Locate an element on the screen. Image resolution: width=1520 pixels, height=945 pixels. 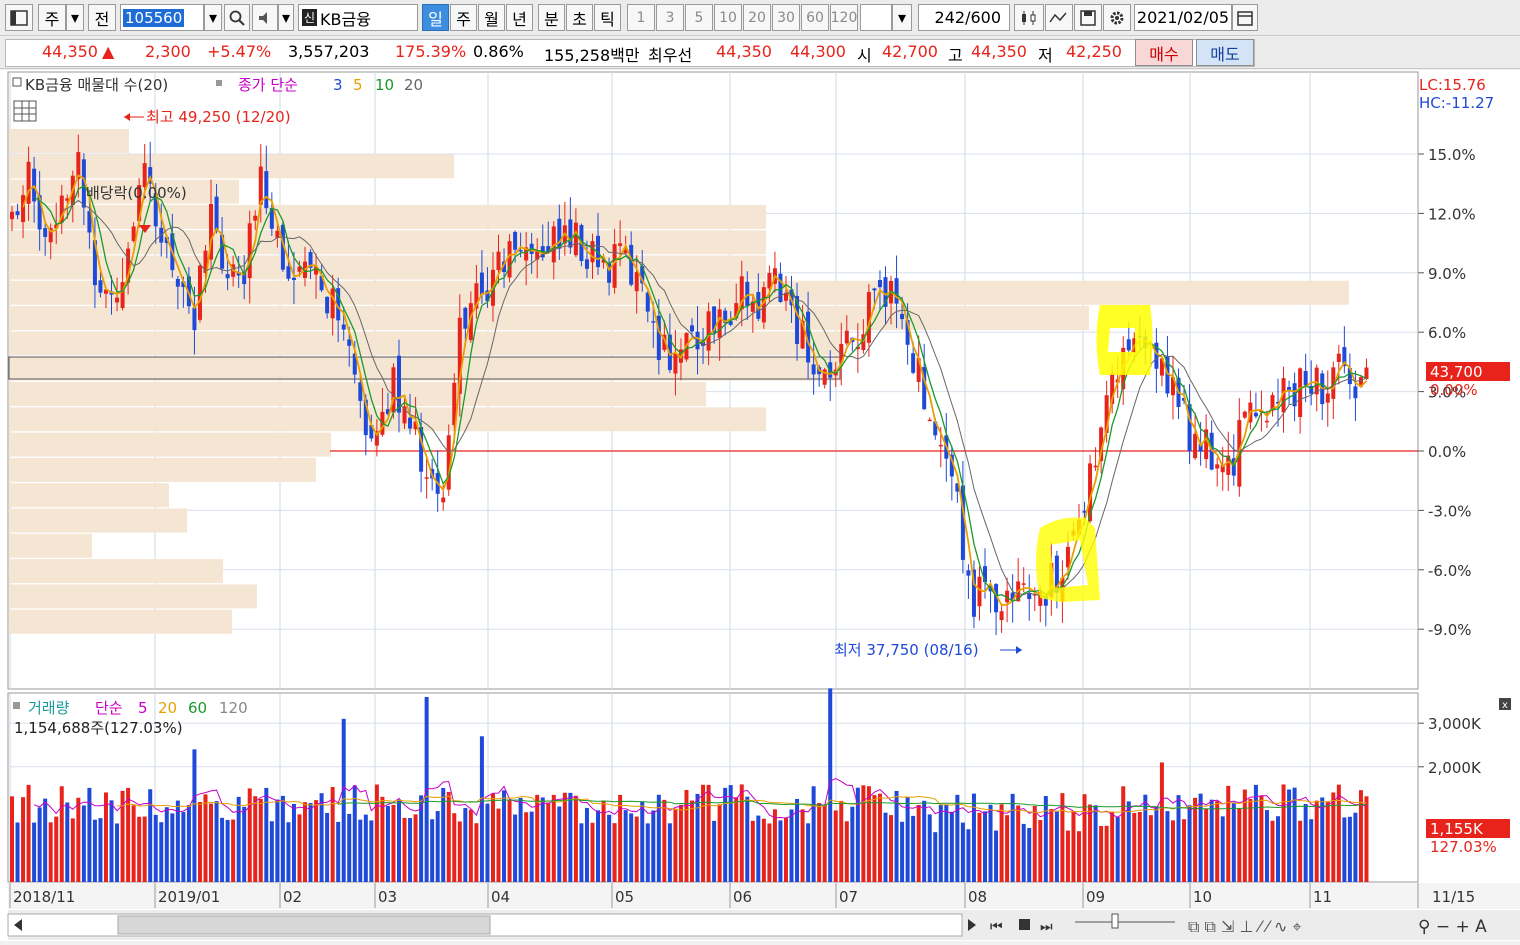
stop-icon is located at coordinates (1024, 924).